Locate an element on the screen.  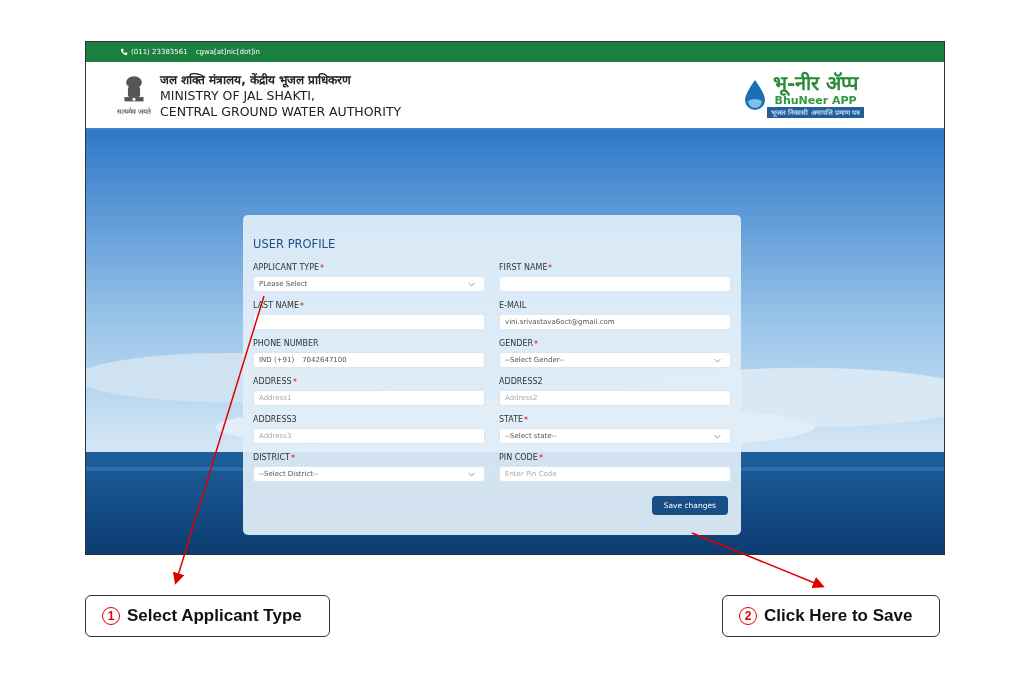
ministry-title: CENTRAL GROUND WATER AUTHORITY is located at coordinates (281, 111).